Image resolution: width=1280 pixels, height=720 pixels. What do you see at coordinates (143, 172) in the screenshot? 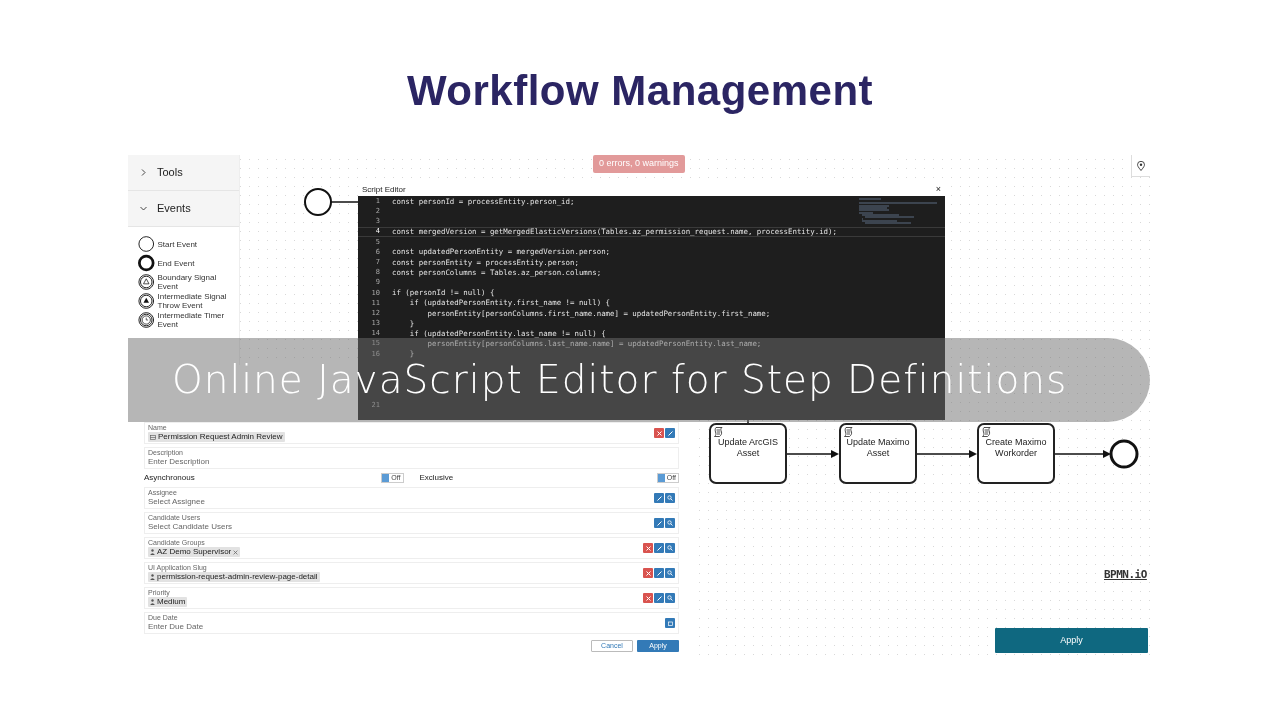
I see `chevron-right-icon` at bounding box center [143, 172].